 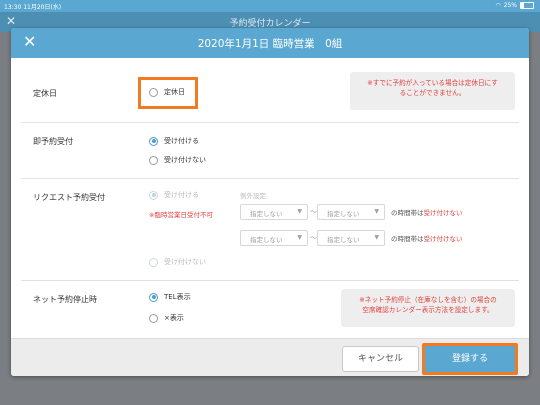 What do you see at coordinates (443, 239) in the screenshot?
I see `exception2-suffix-red: 受け付けない` at bounding box center [443, 239].